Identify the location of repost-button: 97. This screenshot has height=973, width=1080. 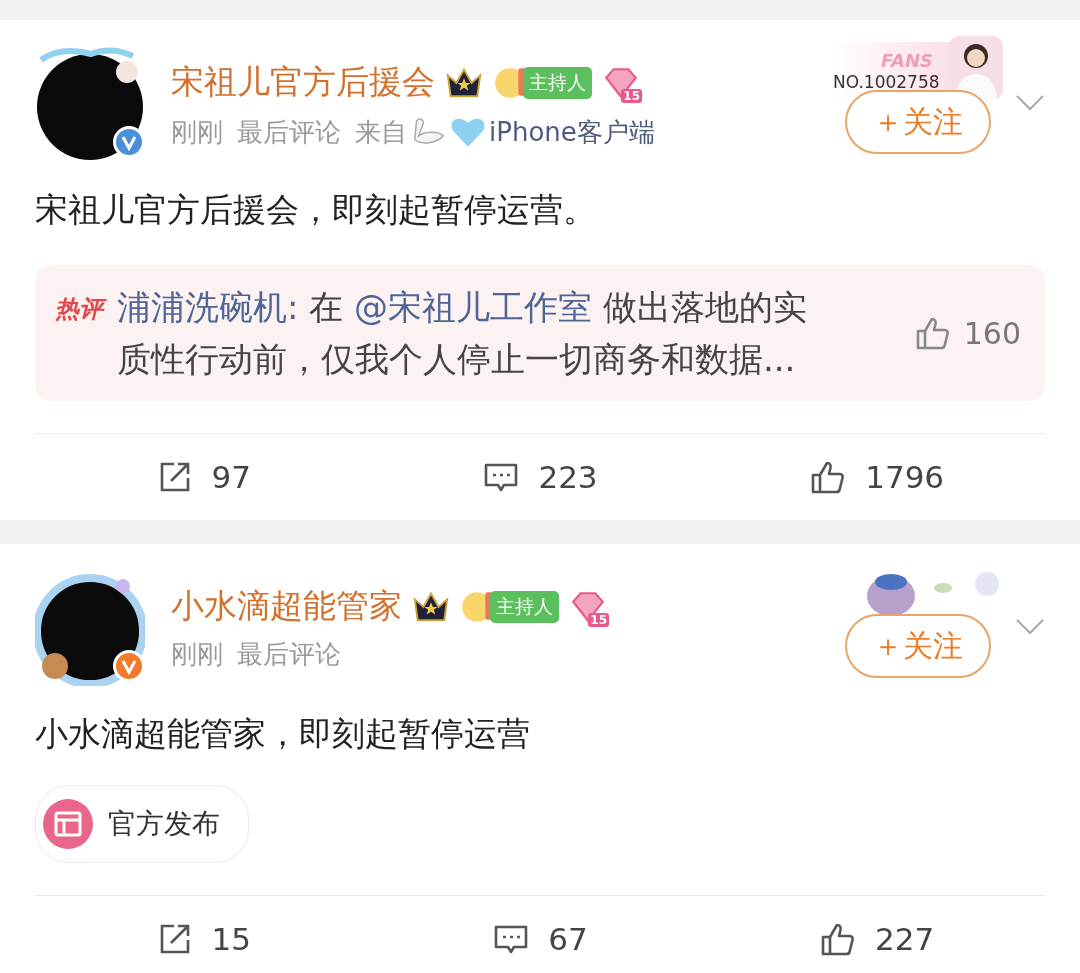
(203, 477).